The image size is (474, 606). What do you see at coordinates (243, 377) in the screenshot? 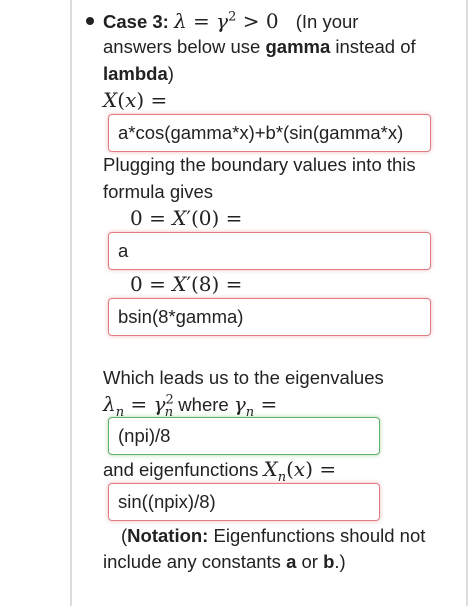
I see `eigen-intro: Which leads us to the eigenvalues` at bounding box center [243, 377].